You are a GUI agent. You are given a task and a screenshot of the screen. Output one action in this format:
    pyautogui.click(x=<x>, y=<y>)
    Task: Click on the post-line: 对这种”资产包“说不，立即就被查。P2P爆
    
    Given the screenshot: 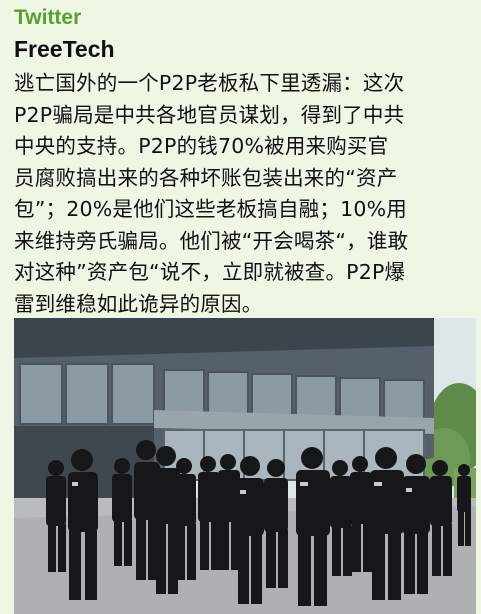 What is the action you would take?
    pyautogui.click(x=210, y=272)
    